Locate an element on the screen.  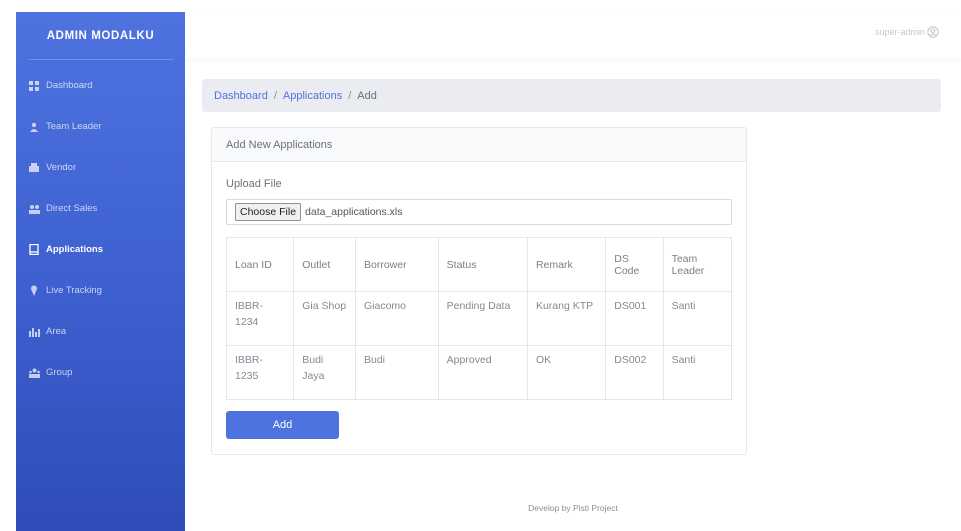
table-cell: Budi is located at coordinates (396, 372).